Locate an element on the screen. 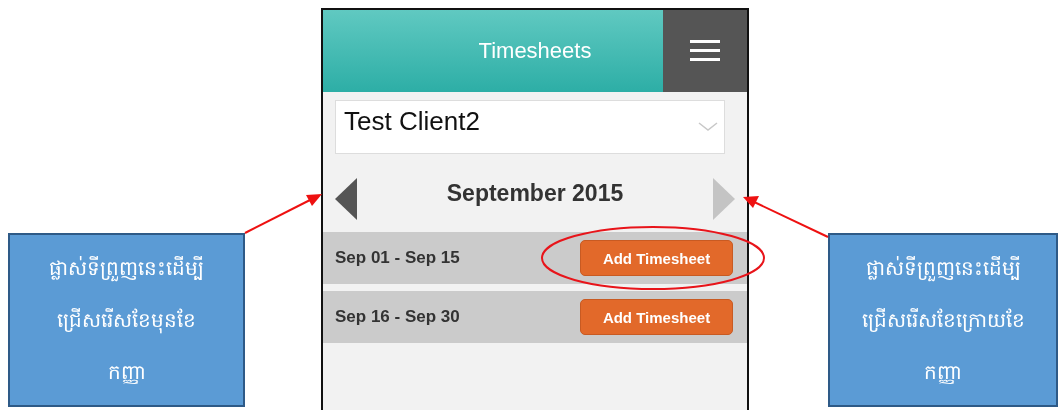 This screenshot has width=1060, height=410. previous-arrow-icon is located at coordinates (346, 199).